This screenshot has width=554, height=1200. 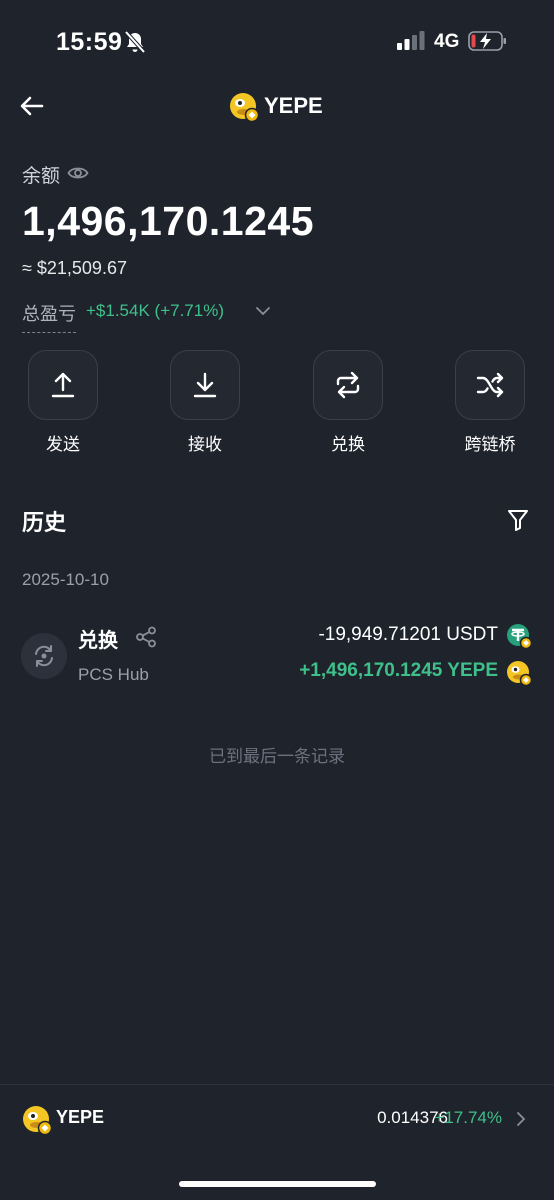 I want to click on send-label: 发送, so click(x=63, y=444).